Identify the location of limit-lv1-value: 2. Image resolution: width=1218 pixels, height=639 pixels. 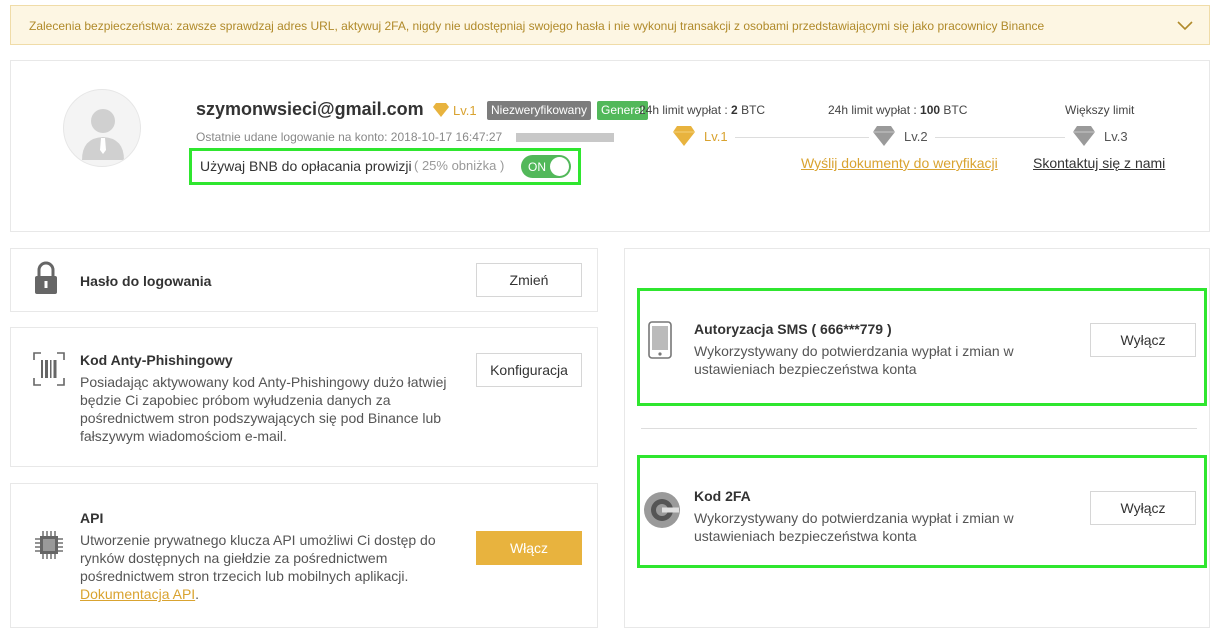
(734, 110).